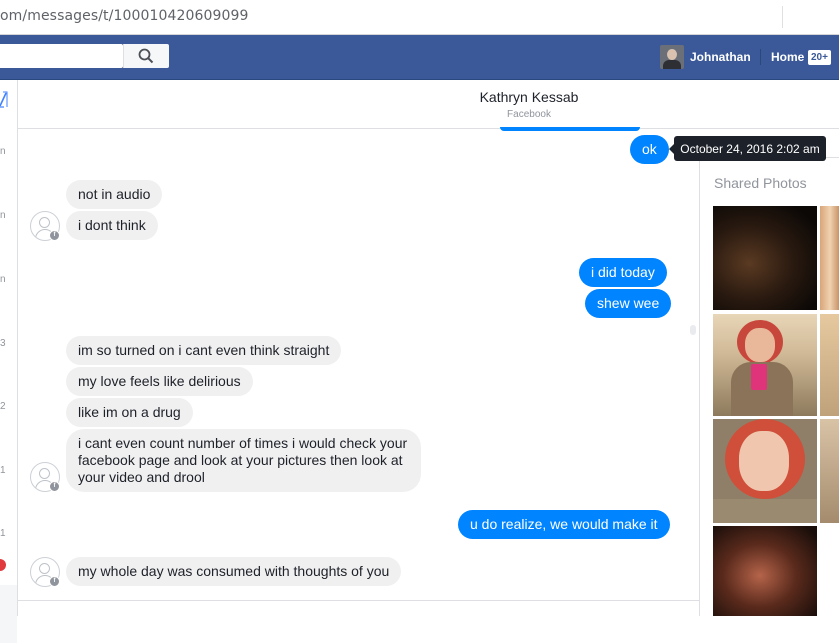 This screenshot has height=643, width=839. What do you see at coordinates (760, 57) in the screenshot?
I see `nav-divider` at bounding box center [760, 57].